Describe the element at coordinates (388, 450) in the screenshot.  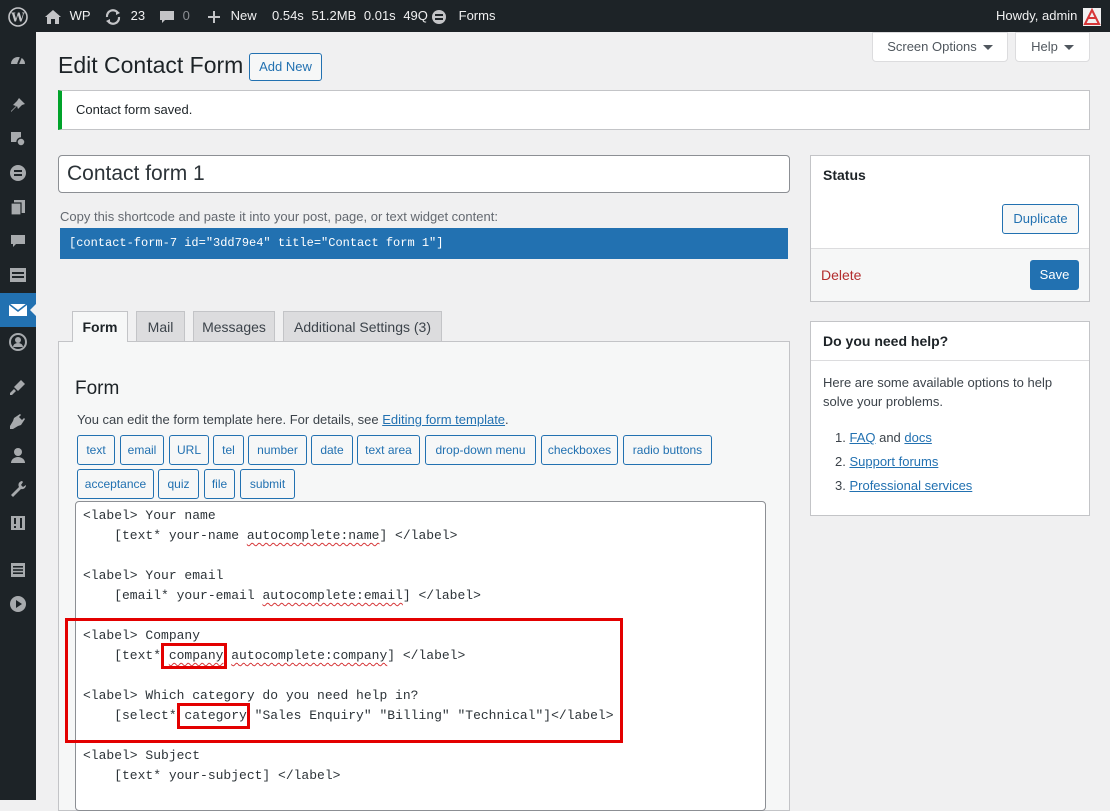
I see `tag-button-textarea: text area` at that location.